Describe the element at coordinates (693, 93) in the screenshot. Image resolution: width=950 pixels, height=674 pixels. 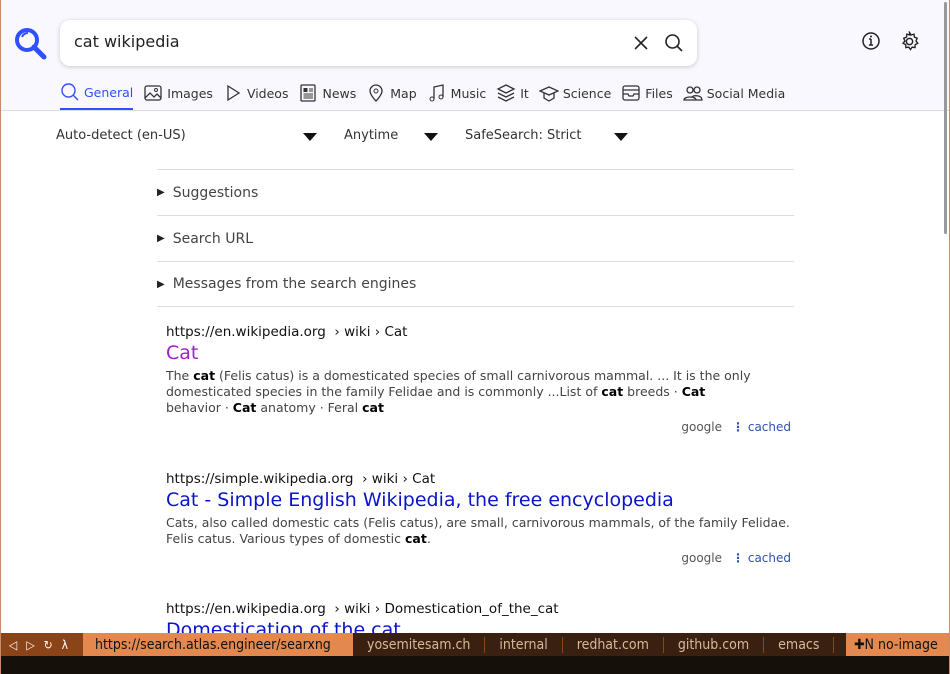
I see `people-icon` at that location.